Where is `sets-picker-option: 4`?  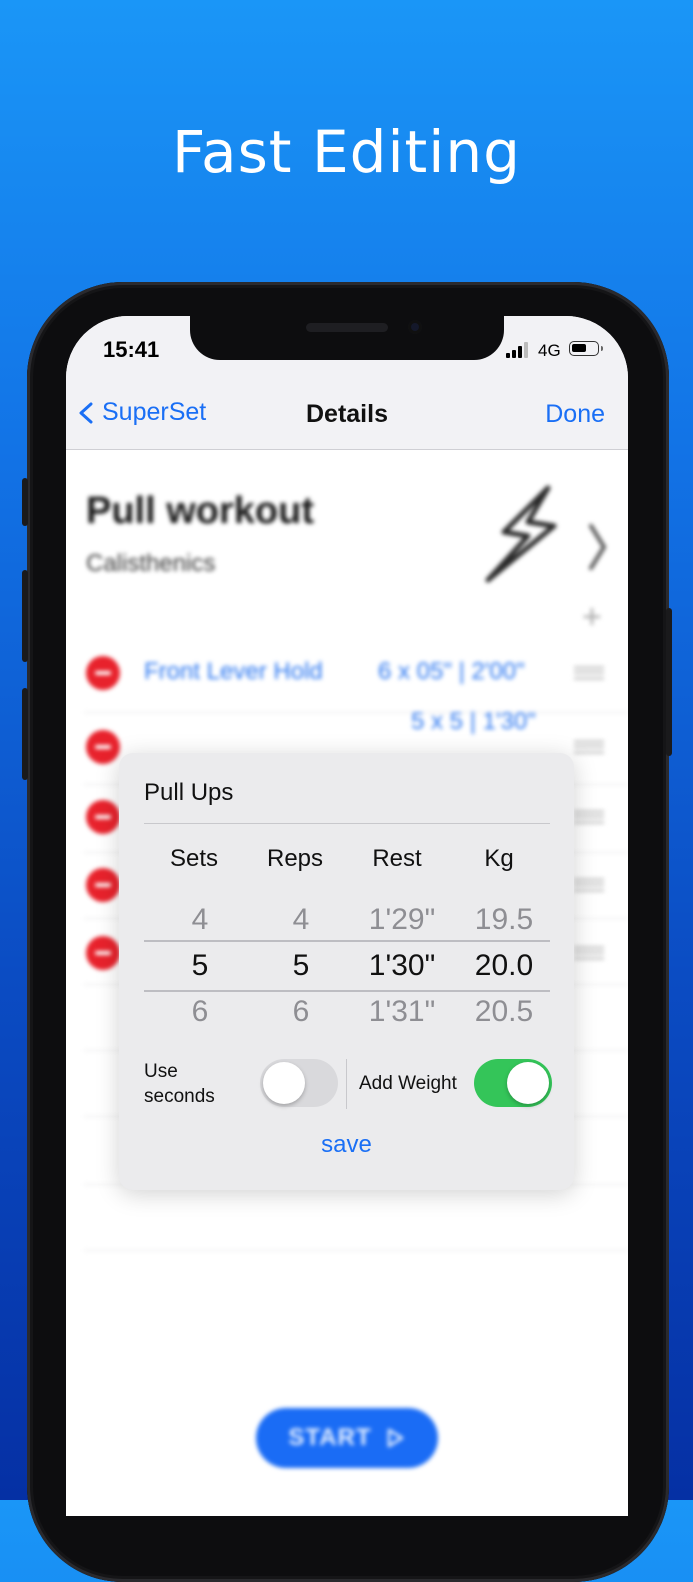
sets-picker-option: 4 is located at coordinates (200, 920).